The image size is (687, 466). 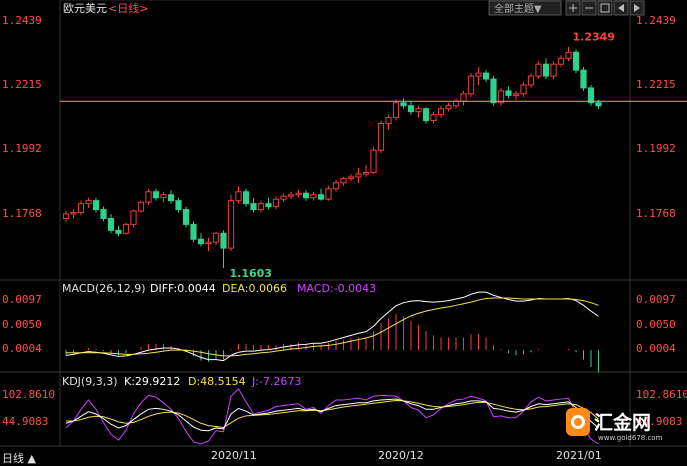 I want to click on kdj-j-line, so click(x=332, y=416).